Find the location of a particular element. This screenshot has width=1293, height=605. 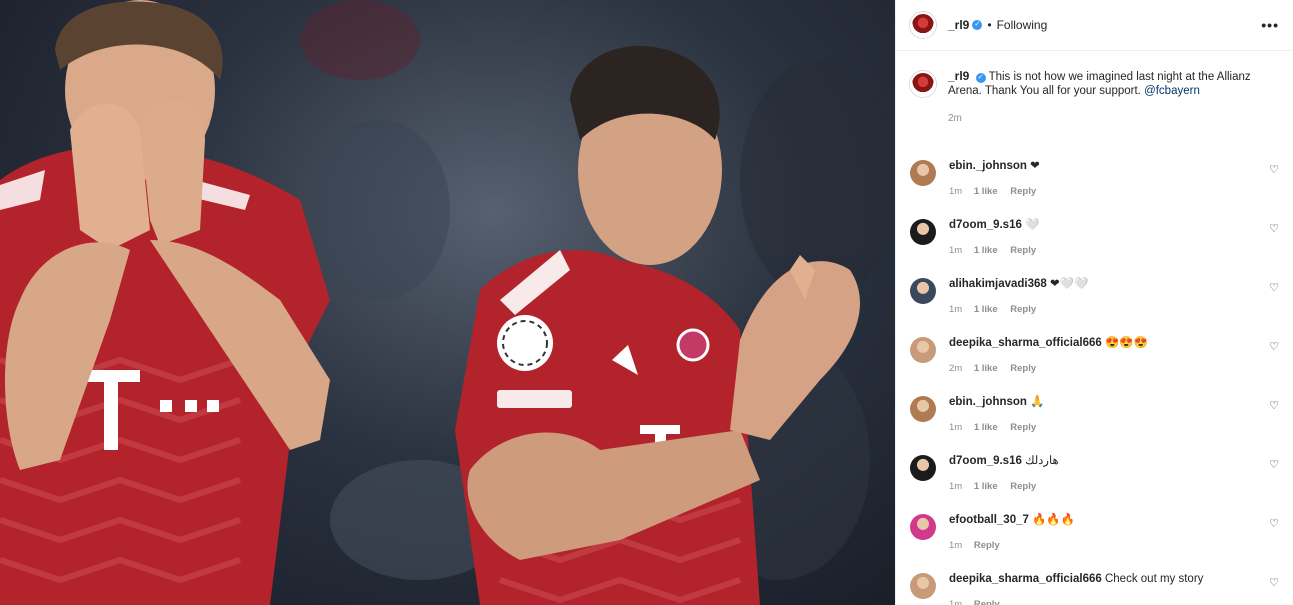

comment-row: ebin._johnson ❤ 1m 1 like Reply ♡ is located at coordinates (1094, 188).